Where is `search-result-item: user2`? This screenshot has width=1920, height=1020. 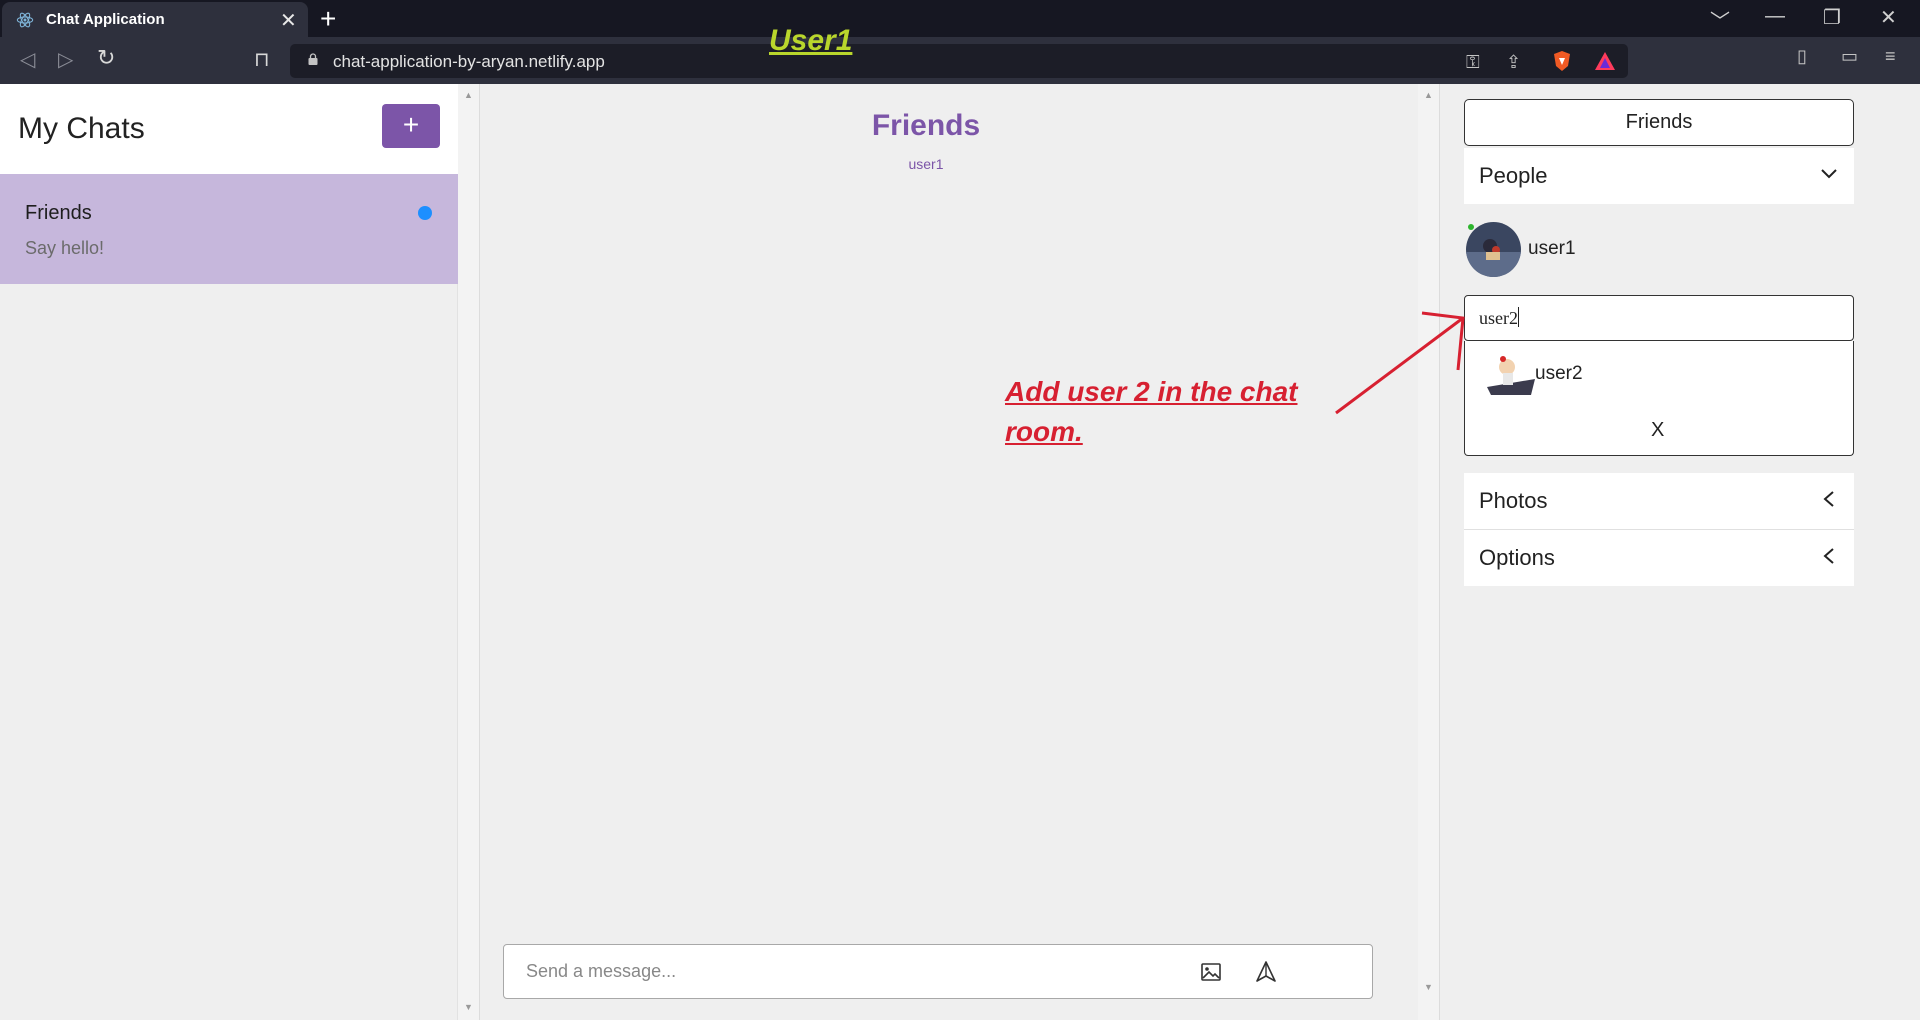 search-result-item: user2 is located at coordinates (1613, 374).